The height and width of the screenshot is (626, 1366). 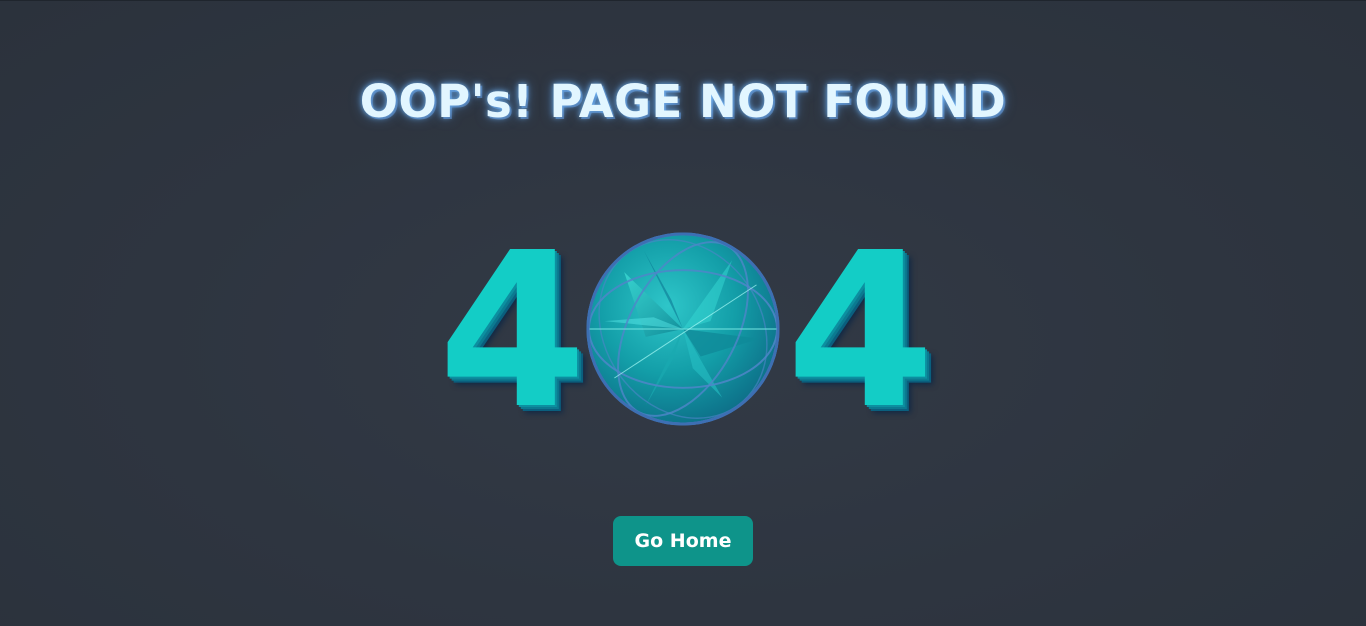 I want to click on go-home-button: Go Home, so click(x=683, y=541).